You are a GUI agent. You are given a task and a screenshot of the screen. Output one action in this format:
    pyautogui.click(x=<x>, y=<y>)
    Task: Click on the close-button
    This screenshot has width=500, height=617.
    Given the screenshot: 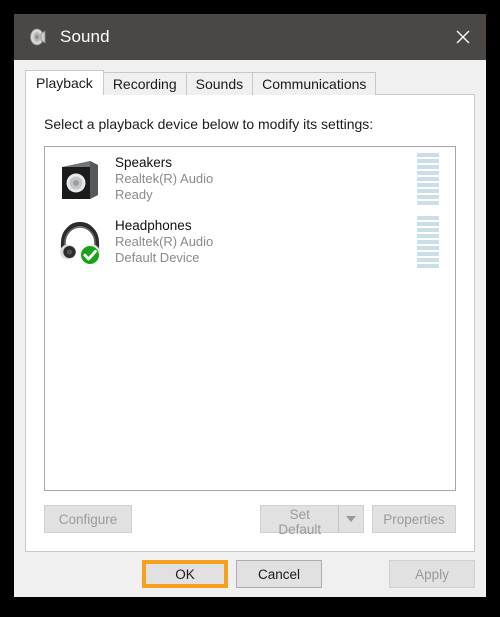 What is the action you would take?
    pyautogui.click(x=463, y=37)
    